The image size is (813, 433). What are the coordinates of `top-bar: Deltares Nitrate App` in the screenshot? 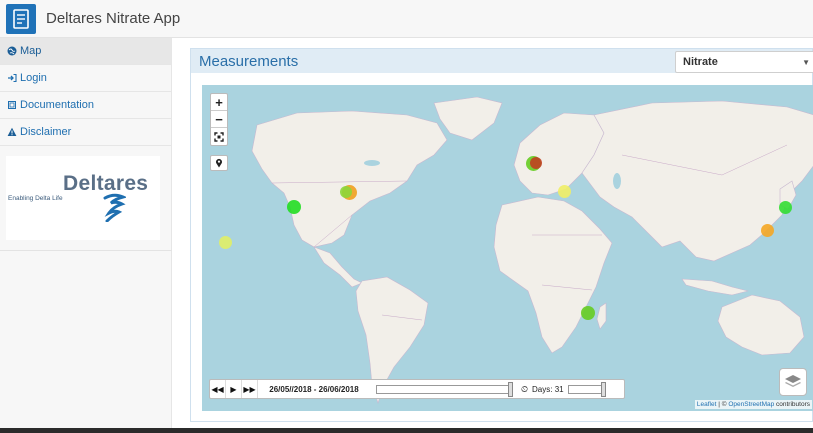 It's located at (406, 19).